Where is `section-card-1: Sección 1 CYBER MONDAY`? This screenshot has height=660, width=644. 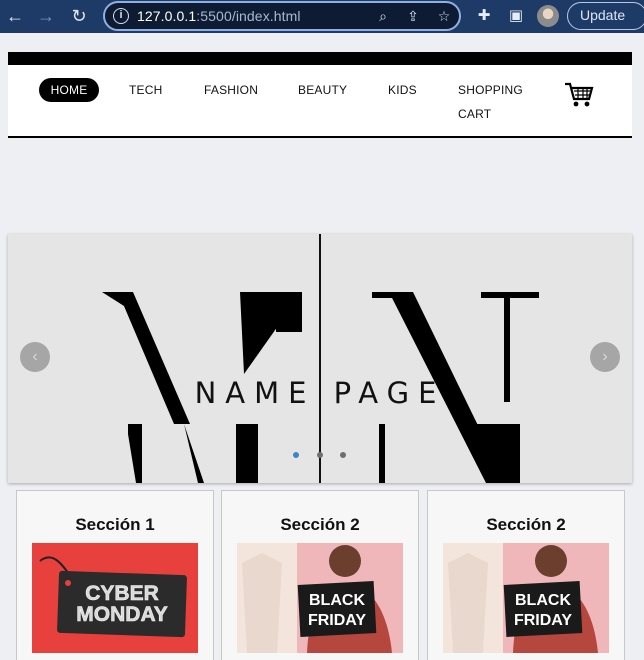 section-card-1: Sección 1 CYBER MONDAY is located at coordinates (115, 575).